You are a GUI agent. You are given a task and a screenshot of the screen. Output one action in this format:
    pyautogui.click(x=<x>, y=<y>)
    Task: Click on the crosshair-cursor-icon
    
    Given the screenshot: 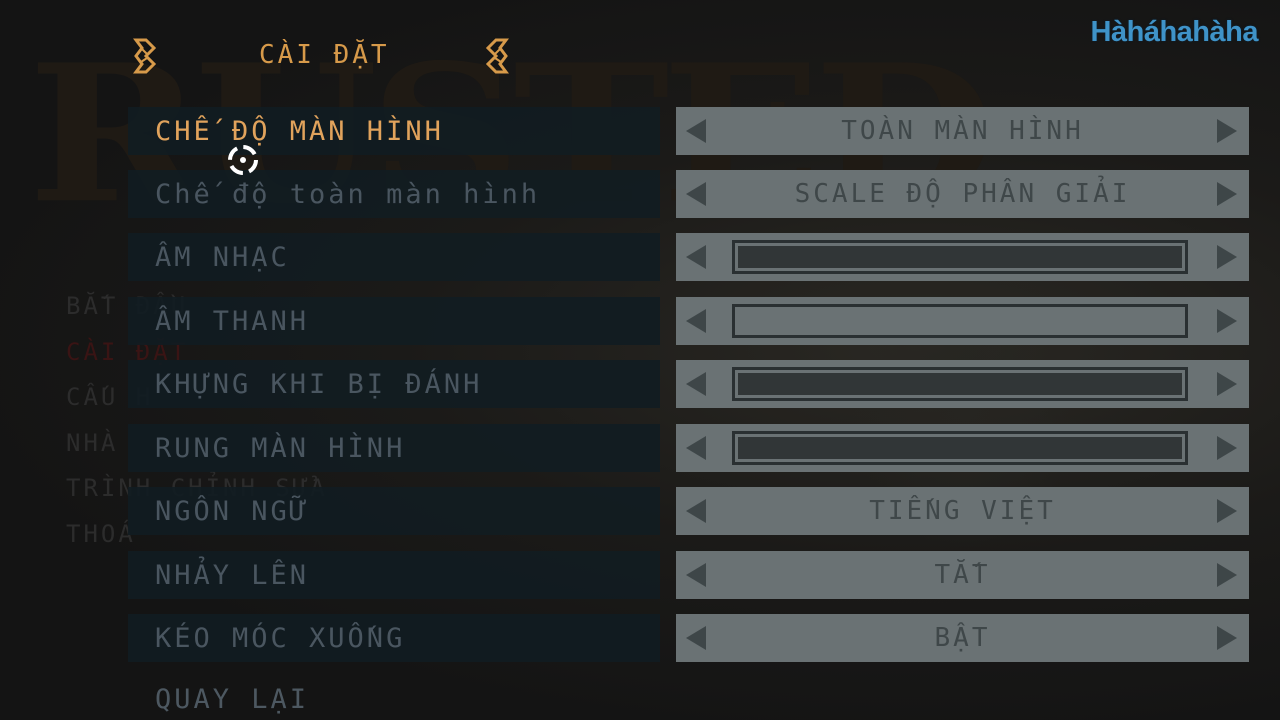 What is the action you would take?
    pyautogui.click(x=243, y=160)
    